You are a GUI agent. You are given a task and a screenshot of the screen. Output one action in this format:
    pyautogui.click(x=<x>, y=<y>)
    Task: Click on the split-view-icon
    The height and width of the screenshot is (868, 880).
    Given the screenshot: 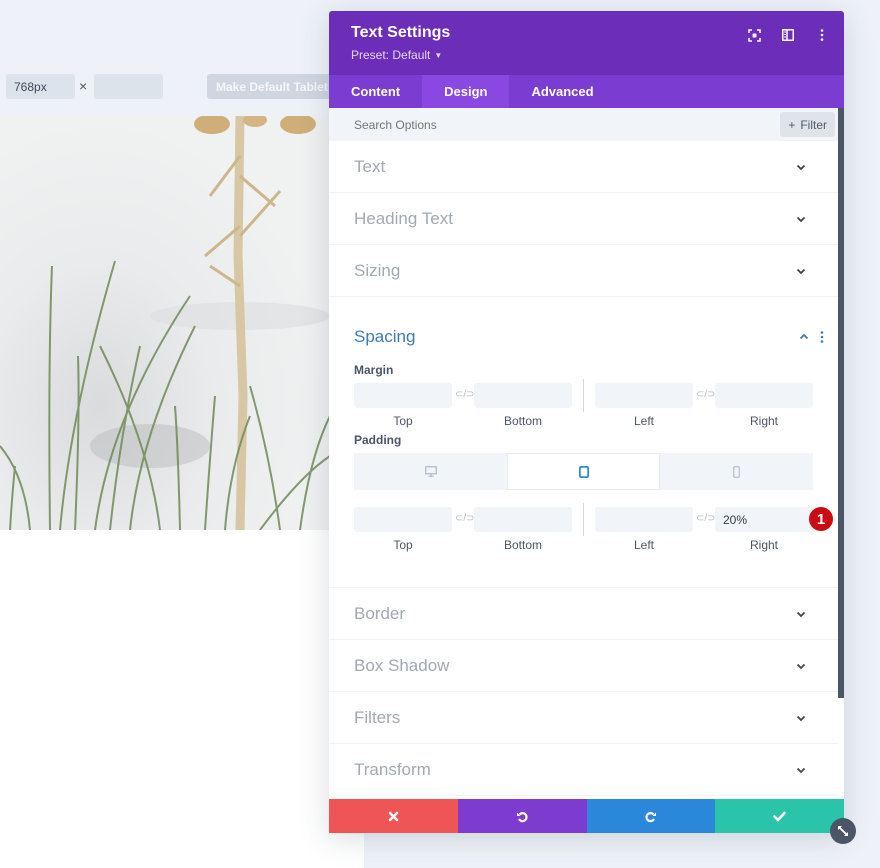 What is the action you would take?
    pyautogui.click(x=788, y=35)
    